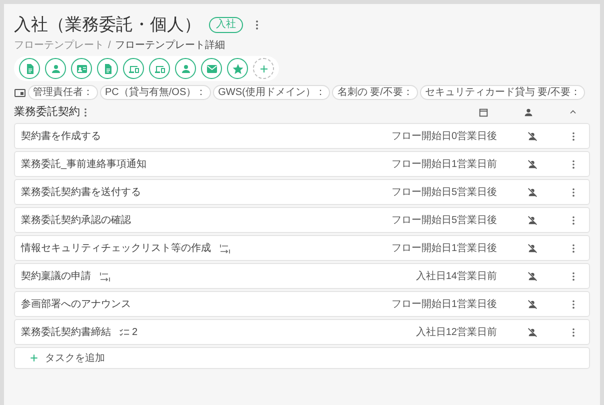  What do you see at coordinates (169, 45) in the screenshot?
I see `breadcrumb-current: フローテンプレート詳細` at bounding box center [169, 45].